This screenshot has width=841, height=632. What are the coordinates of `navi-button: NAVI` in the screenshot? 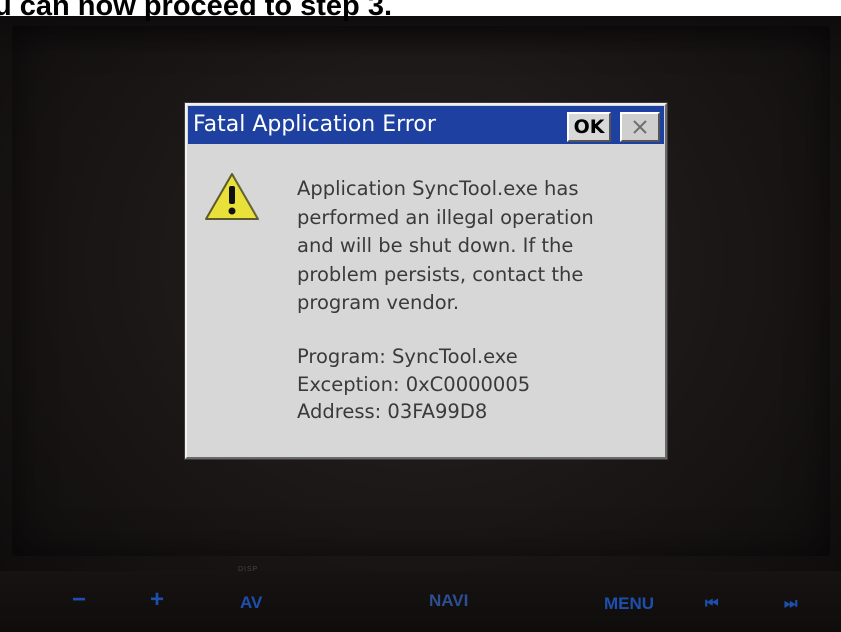 It's located at (448, 601).